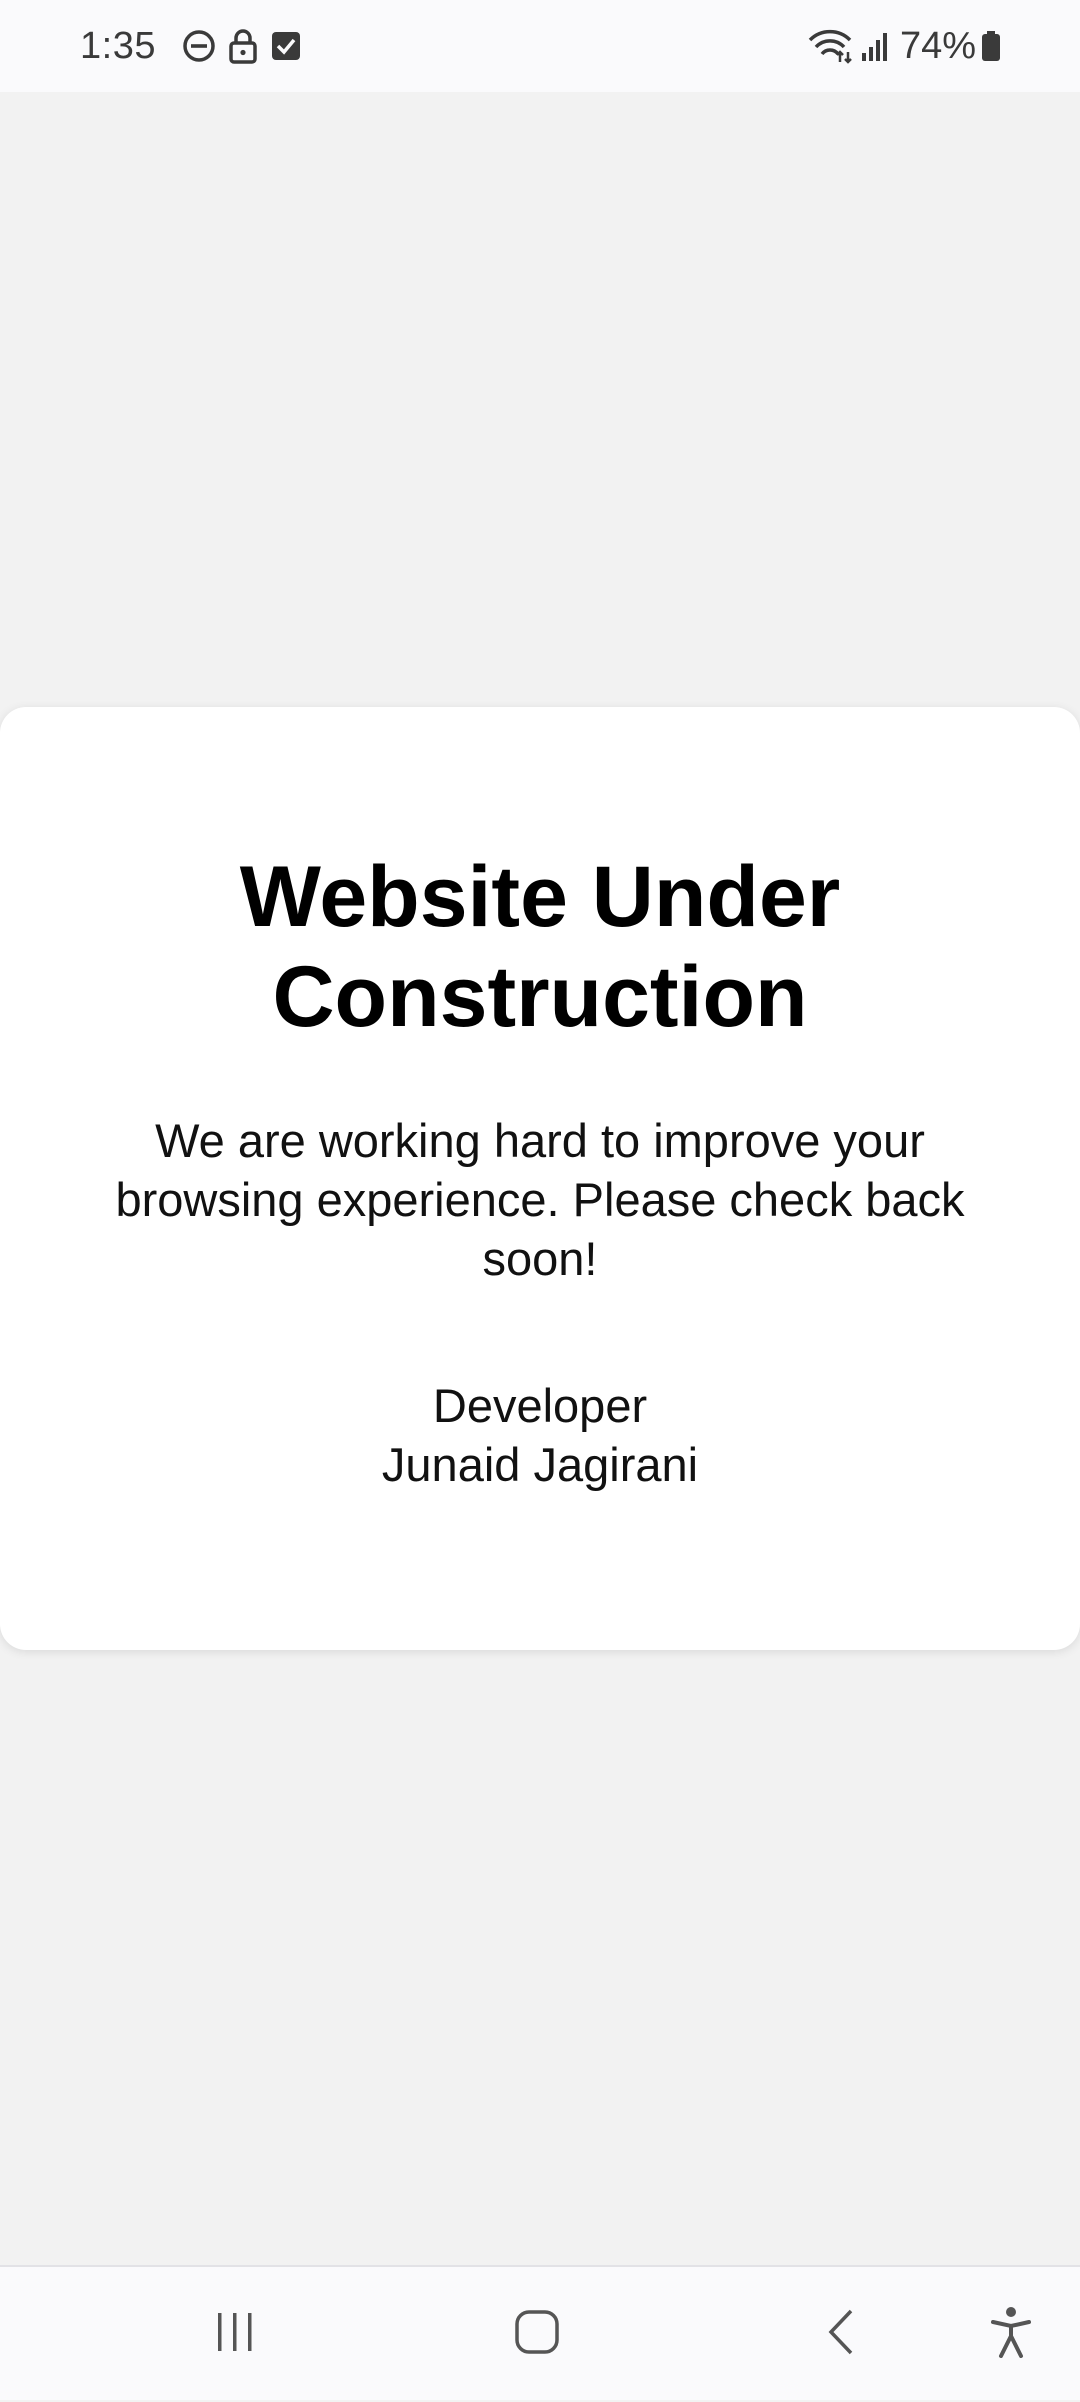 The width and height of the screenshot is (1080, 2402). Describe the element at coordinates (286, 46) in the screenshot. I see `checkbox-icon` at that location.